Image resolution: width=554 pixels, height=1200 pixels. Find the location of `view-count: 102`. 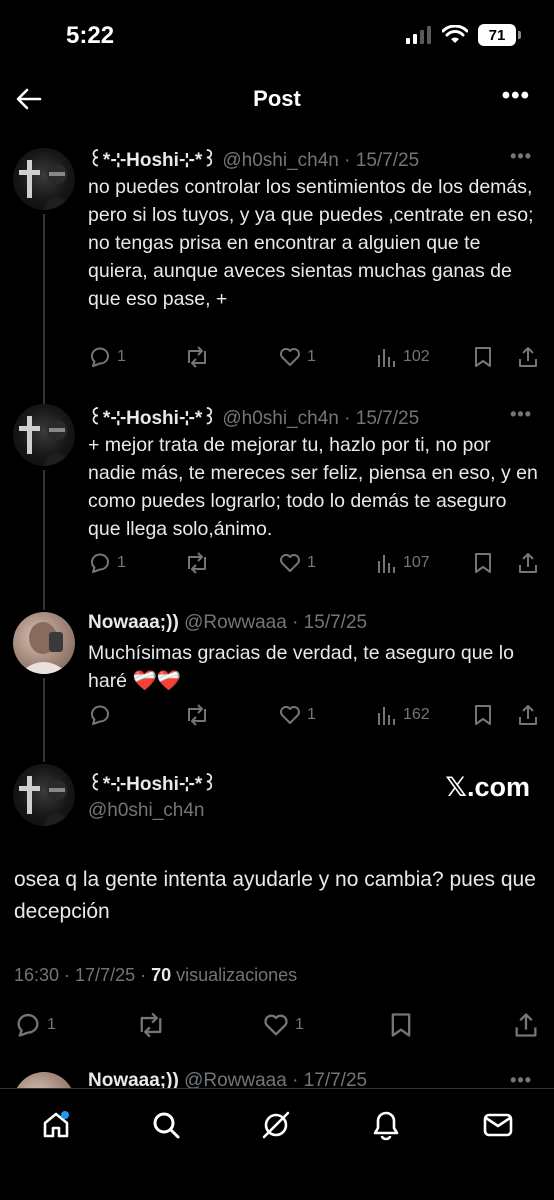

view-count: 102 is located at coordinates (416, 356).